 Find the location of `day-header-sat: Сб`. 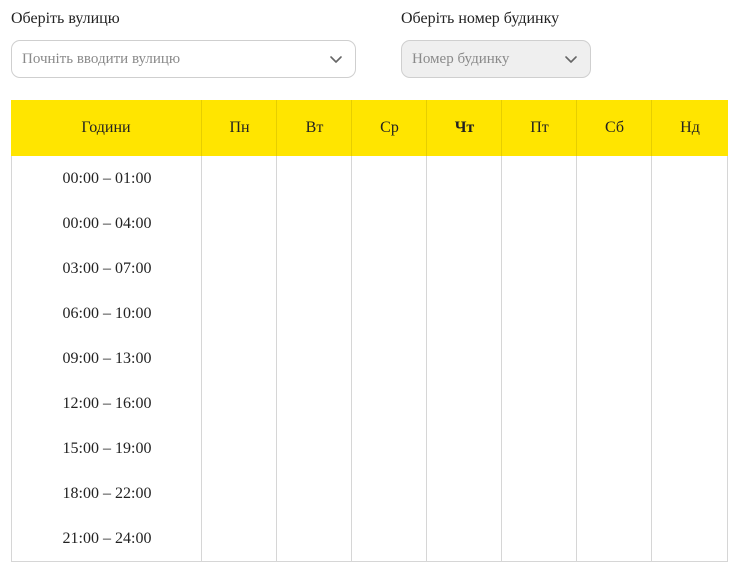

day-header-sat: Сб is located at coordinates (614, 127).